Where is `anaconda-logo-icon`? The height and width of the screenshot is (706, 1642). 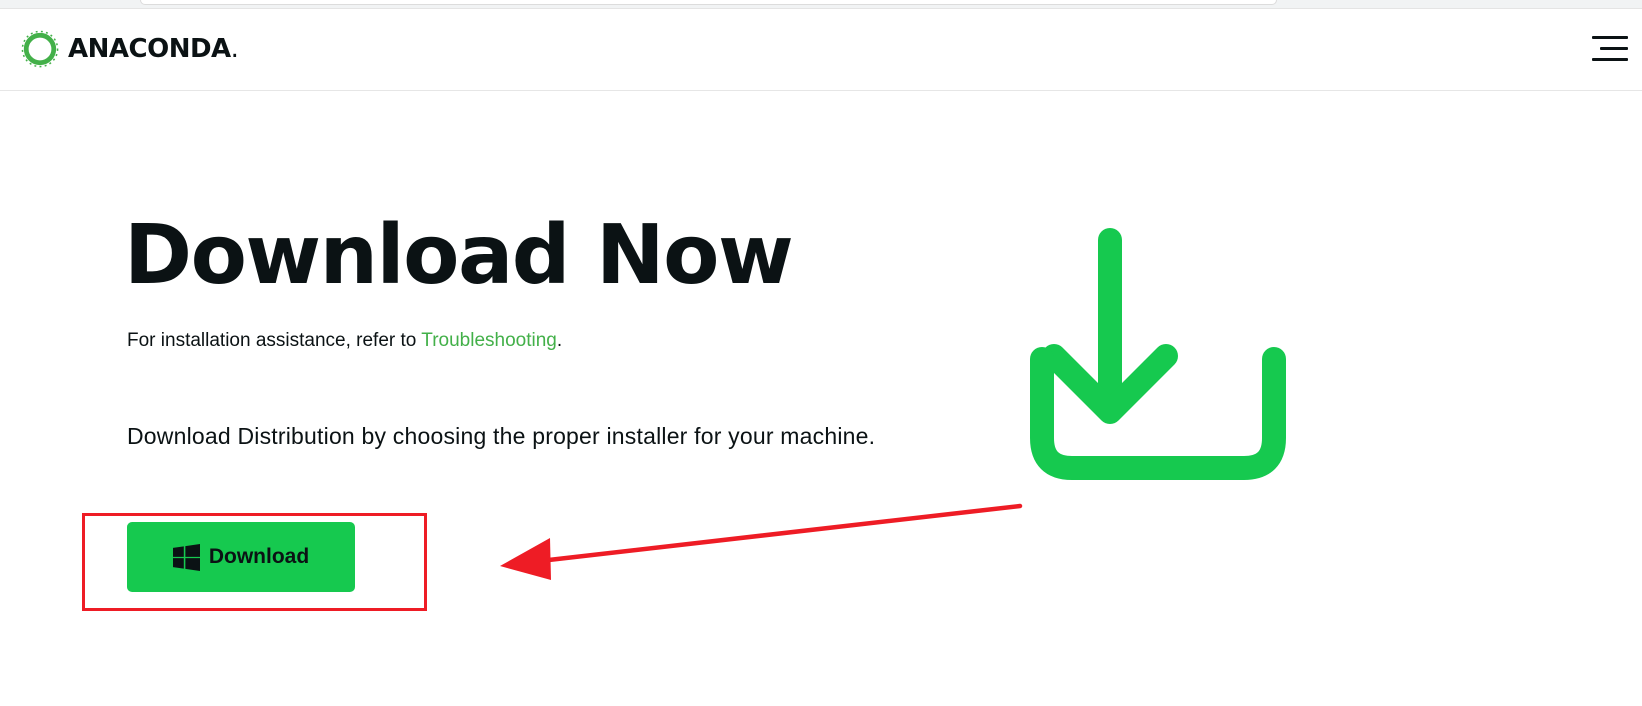
anaconda-logo-icon is located at coordinates (40, 49).